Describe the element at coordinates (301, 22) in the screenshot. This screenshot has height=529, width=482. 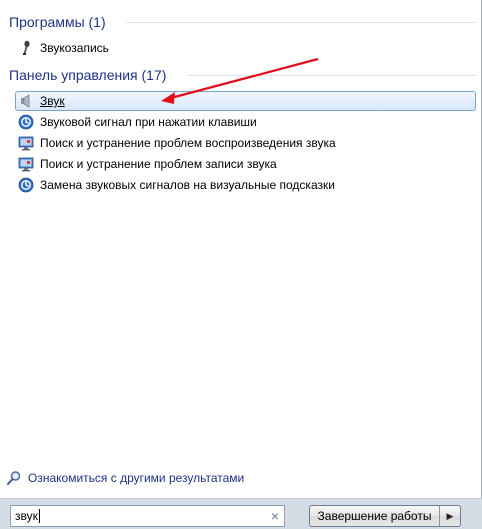
I see `programs-divider` at that location.